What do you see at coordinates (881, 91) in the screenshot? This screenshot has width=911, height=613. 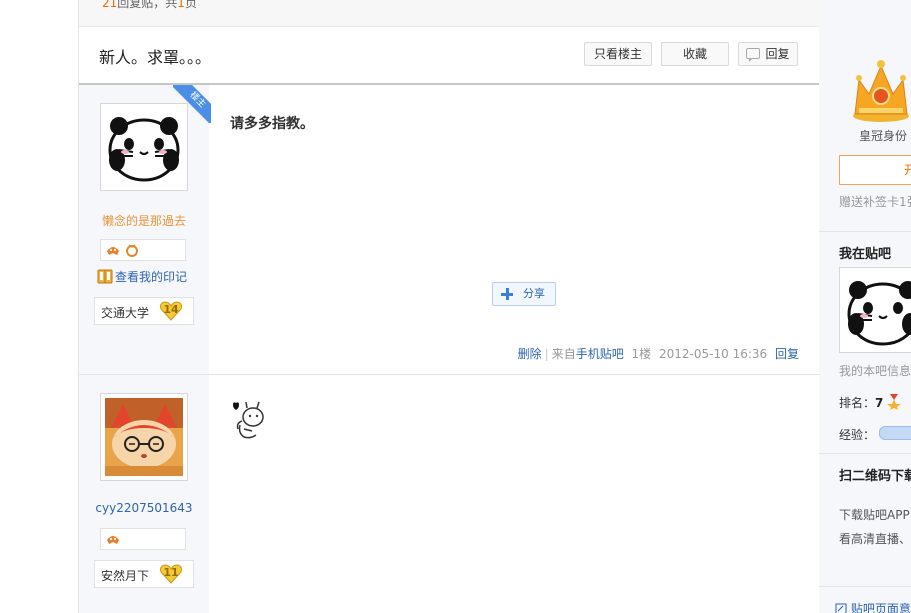 I see `crown-icon` at bounding box center [881, 91].